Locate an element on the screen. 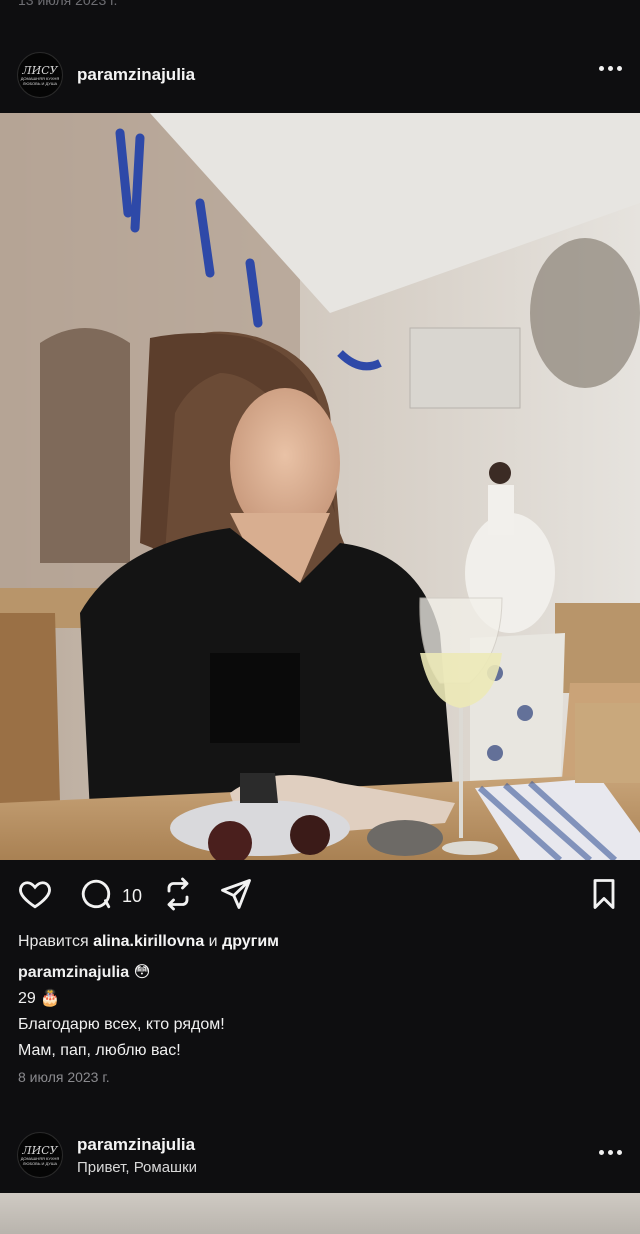 Image resolution: width=640 pixels, height=1234 pixels. next-post-photo is located at coordinates (320, 1213).